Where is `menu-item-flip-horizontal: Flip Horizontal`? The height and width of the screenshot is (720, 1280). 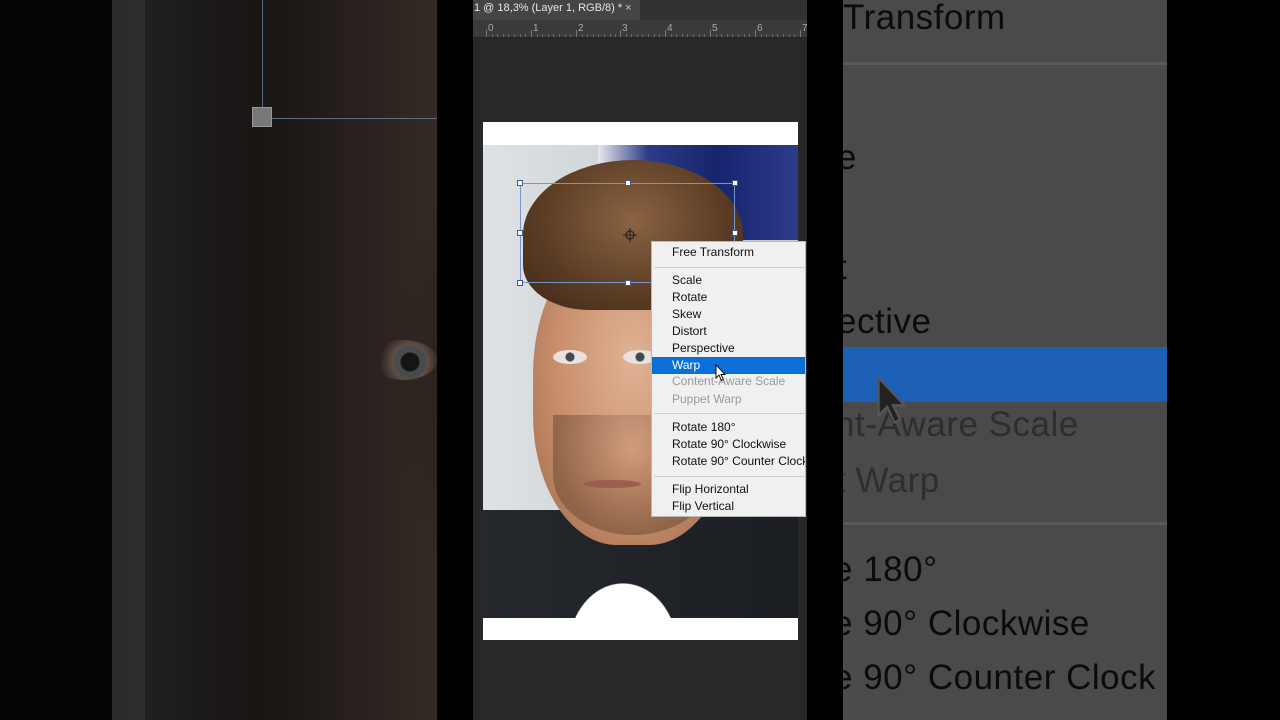 menu-item-flip-horizontal: Flip Horizontal is located at coordinates (728, 489).